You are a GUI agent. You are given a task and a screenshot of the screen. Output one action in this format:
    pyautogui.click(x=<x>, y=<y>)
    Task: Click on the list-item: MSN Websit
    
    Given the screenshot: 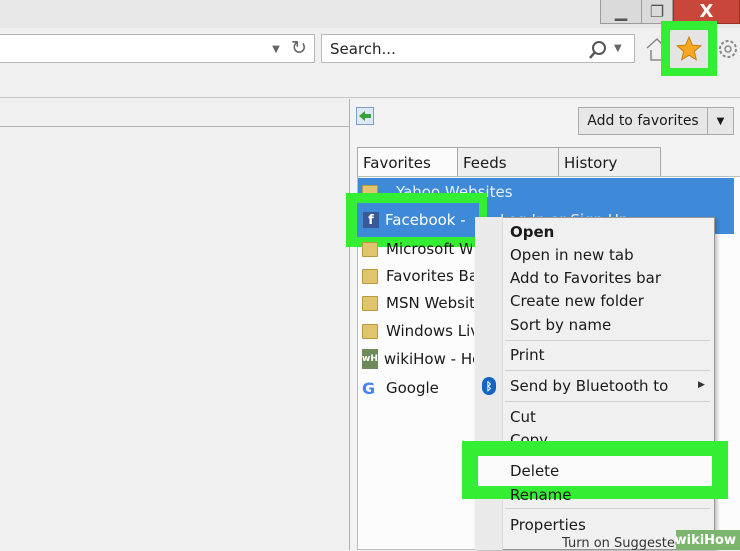 What is the action you would take?
    pyautogui.click(x=418, y=303)
    